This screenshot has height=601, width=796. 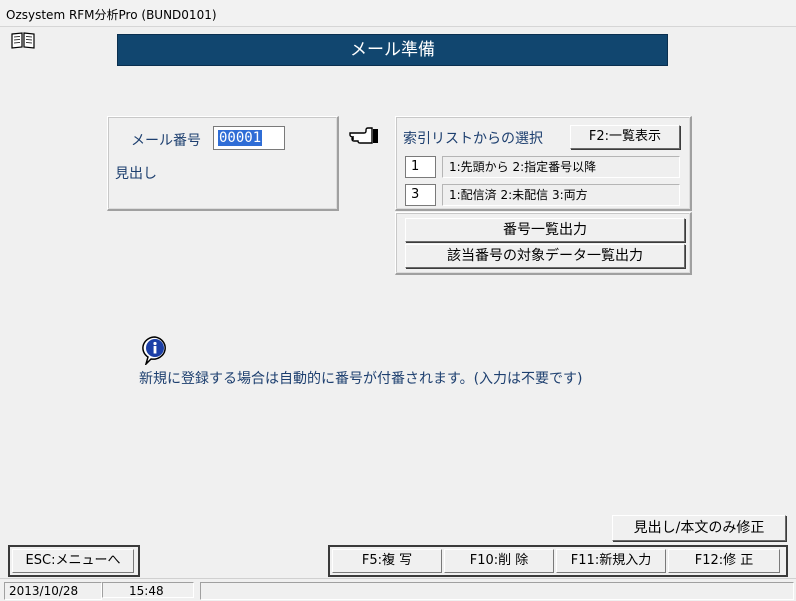 What do you see at coordinates (724, 561) in the screenshot?
I see `f12-modify-button: F12:修 正` at bounding box center [724, 561].